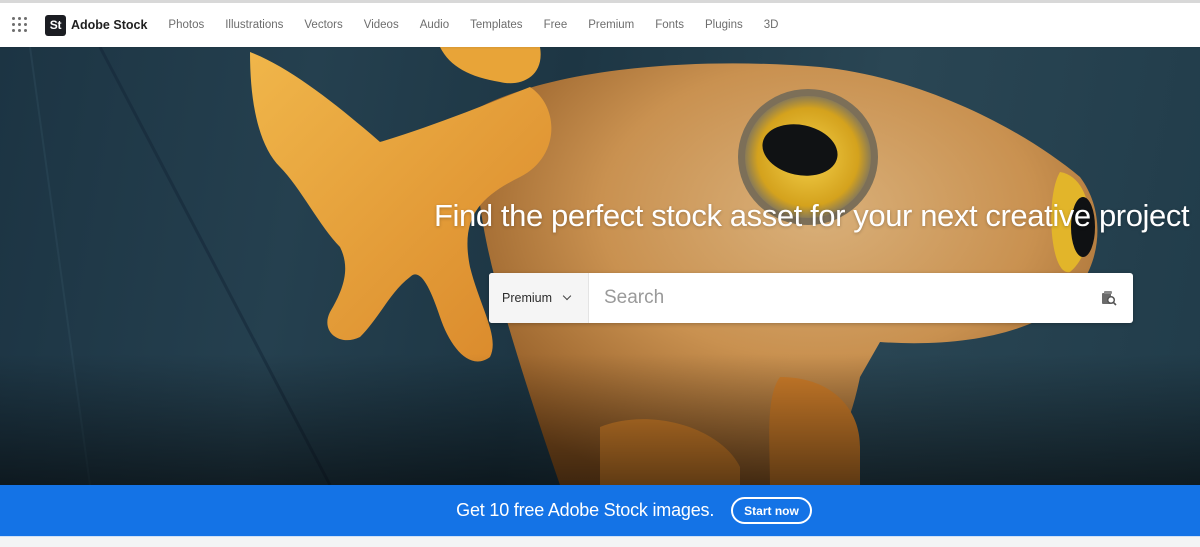  I want to click on stock-logo-badge: St, so click(55, 25).